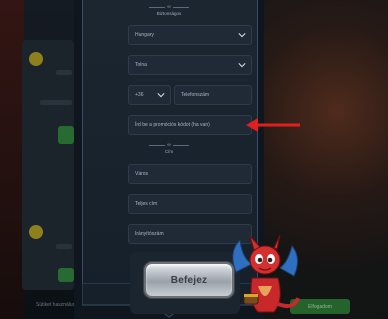 The height and width of the screenshot is (319, 388). What do you see at coordinates (195, 95) in the screenshot?
I see `phone-placeholder: Telefonszám` at bounding box center [195, 95].